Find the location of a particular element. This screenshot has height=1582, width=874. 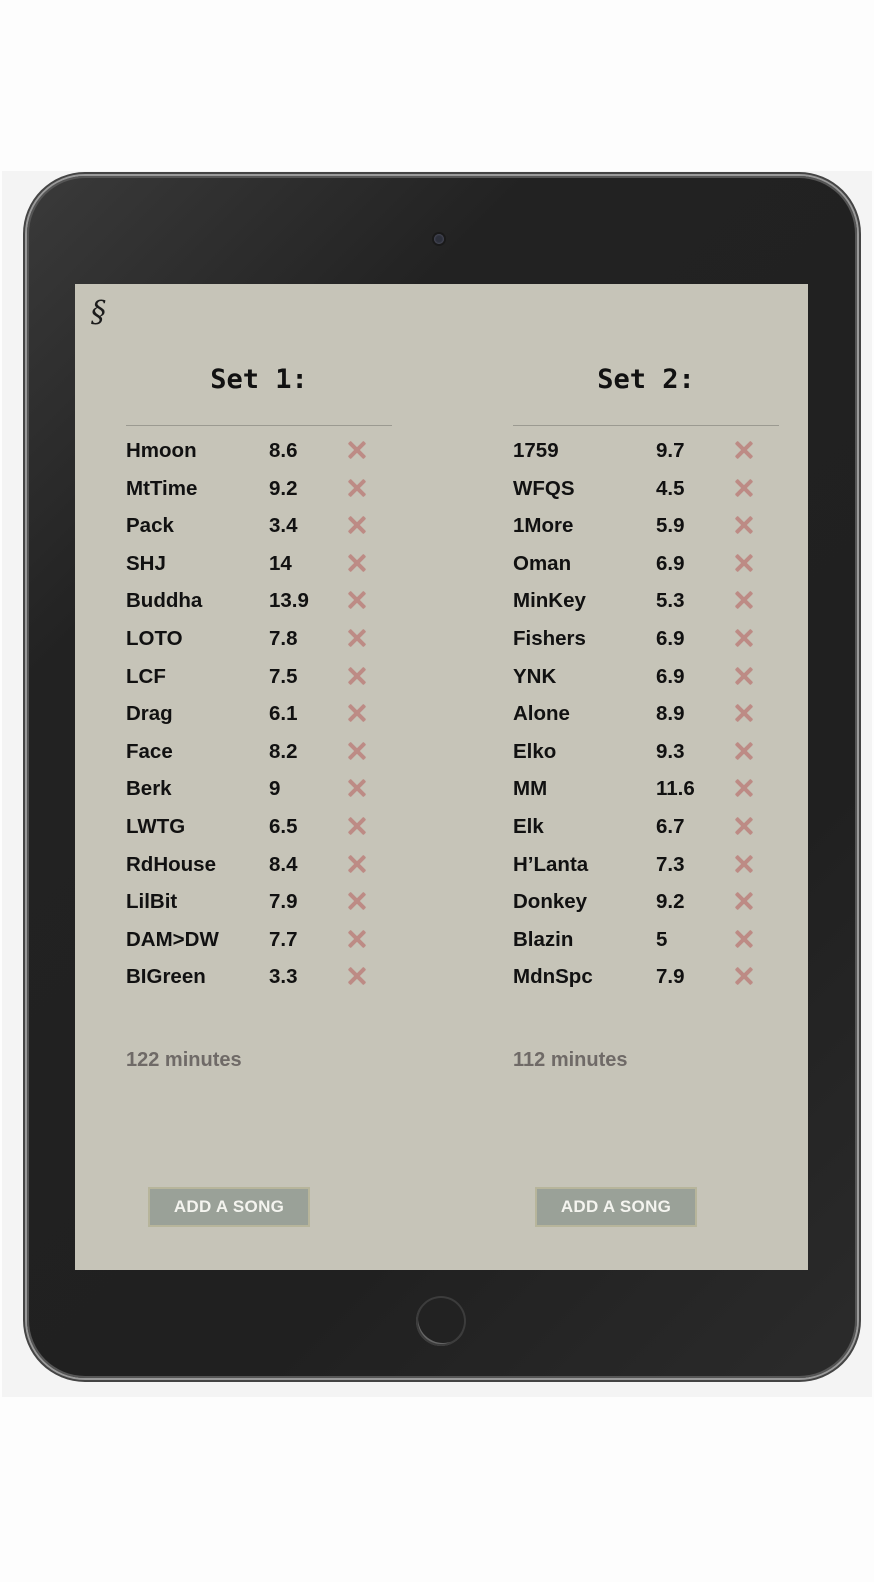

song-length: 9.3 is located at coordinates (670, 751).